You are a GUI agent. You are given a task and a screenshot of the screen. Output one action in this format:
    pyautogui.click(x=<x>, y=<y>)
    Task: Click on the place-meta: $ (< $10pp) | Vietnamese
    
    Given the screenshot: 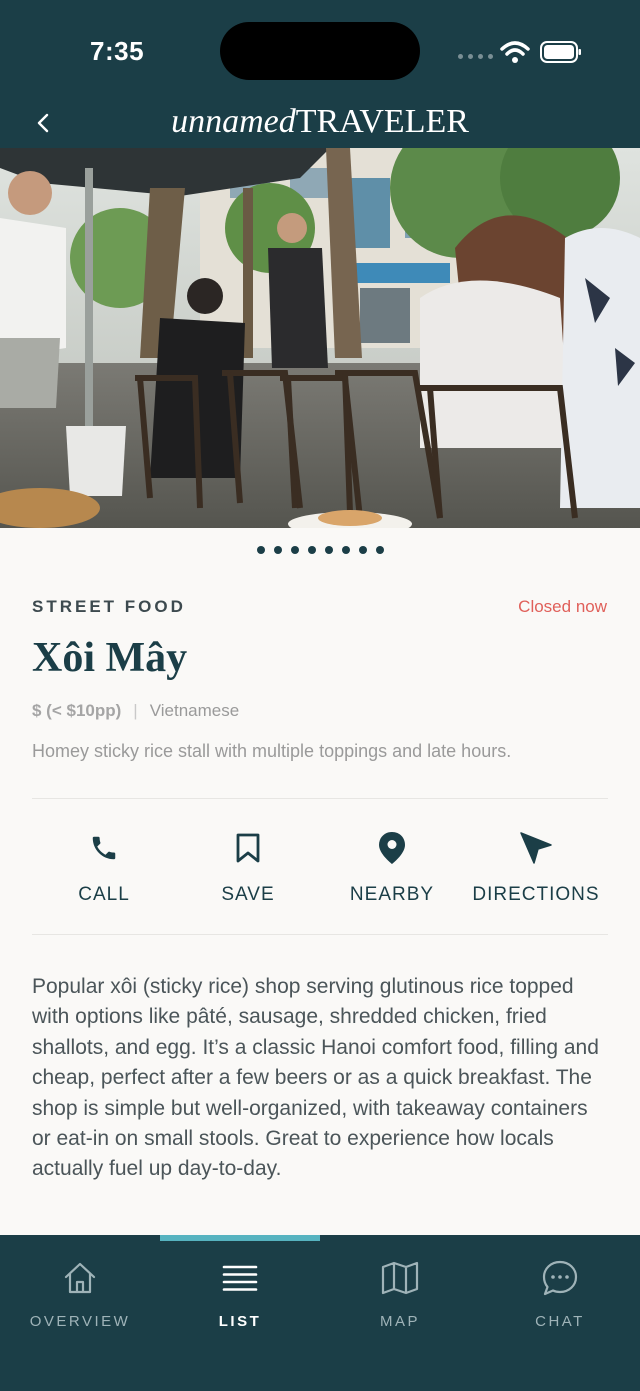 What is the action you would take?
    pyautogui.click(x=135, y=711)
    